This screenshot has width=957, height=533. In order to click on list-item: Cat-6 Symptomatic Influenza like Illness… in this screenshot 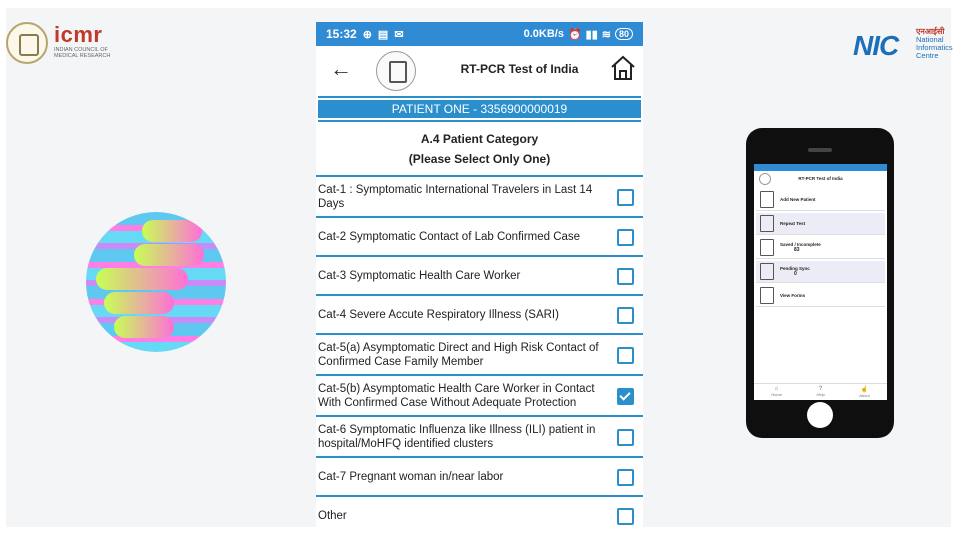, I will do `click(479, 435)`.